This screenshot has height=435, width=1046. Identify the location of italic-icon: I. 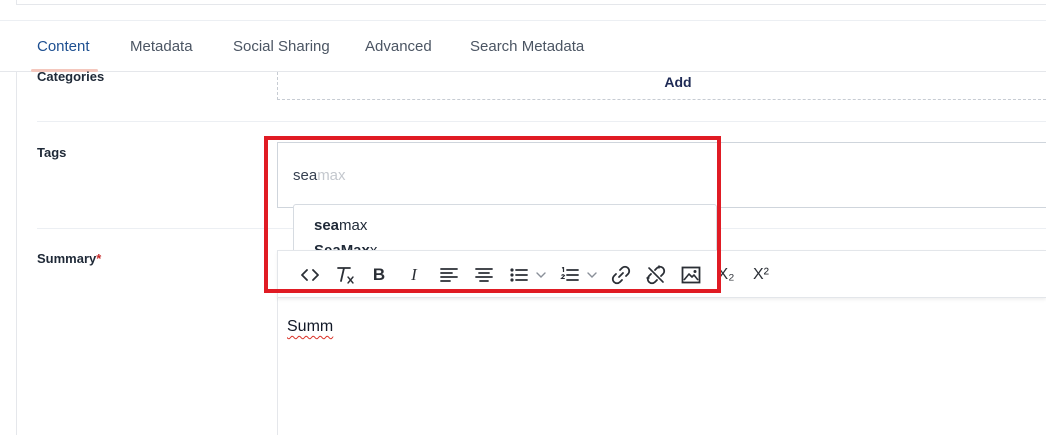
(414, 275).